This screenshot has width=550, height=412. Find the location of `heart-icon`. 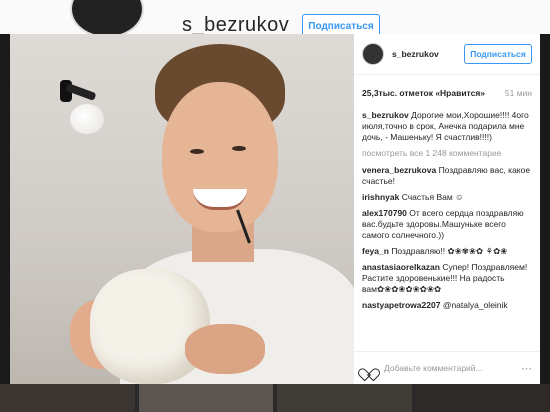

heart-icon is located at coordinates (368, 368).